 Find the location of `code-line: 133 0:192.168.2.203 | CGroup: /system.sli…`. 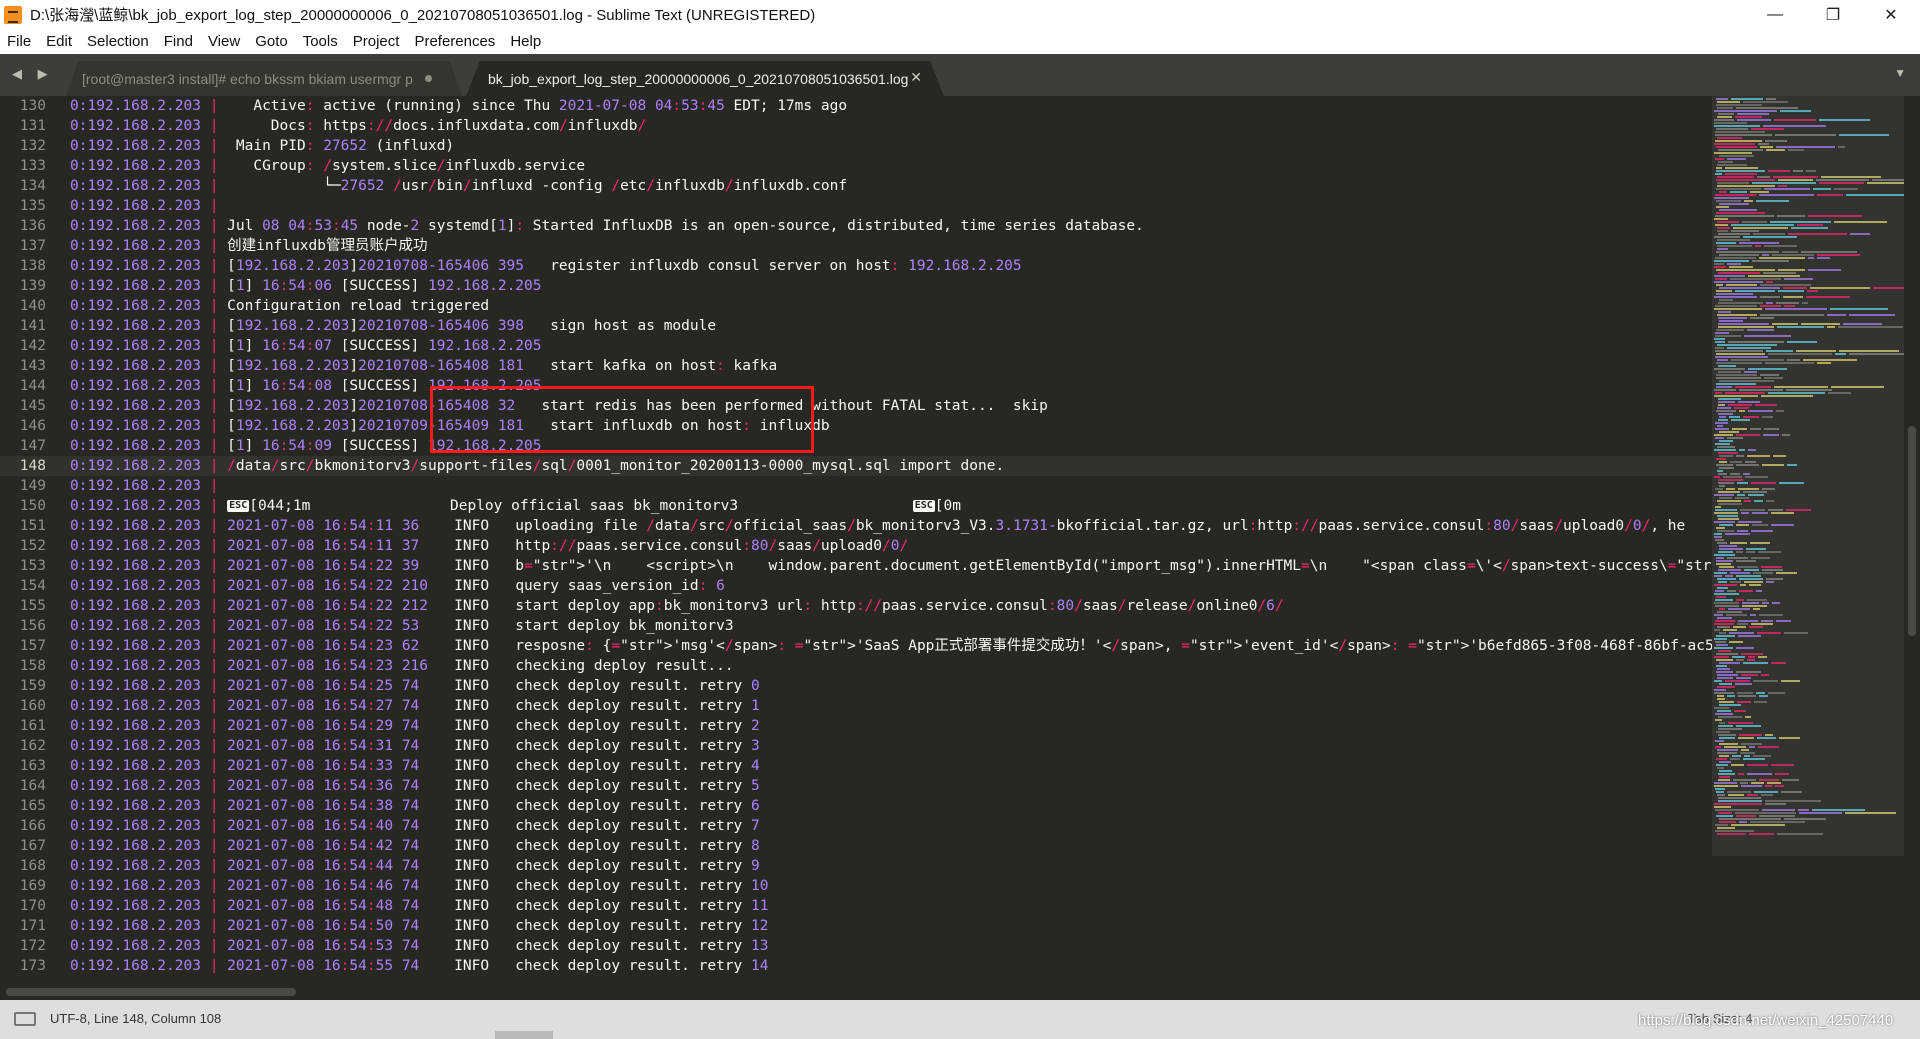

code-line: 133 0:192.168.2.203 | CGroup: /system.sli… is located at coordinates (856, 166).